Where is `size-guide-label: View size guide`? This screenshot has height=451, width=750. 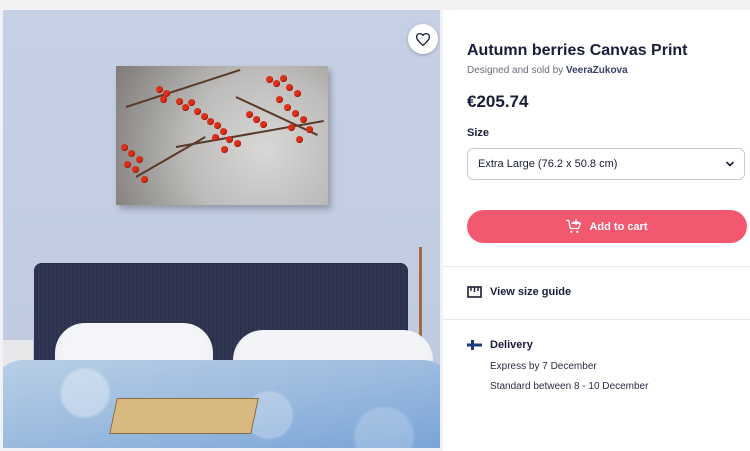
size-guide-label: View size guide is located at coordinates (531, 292).